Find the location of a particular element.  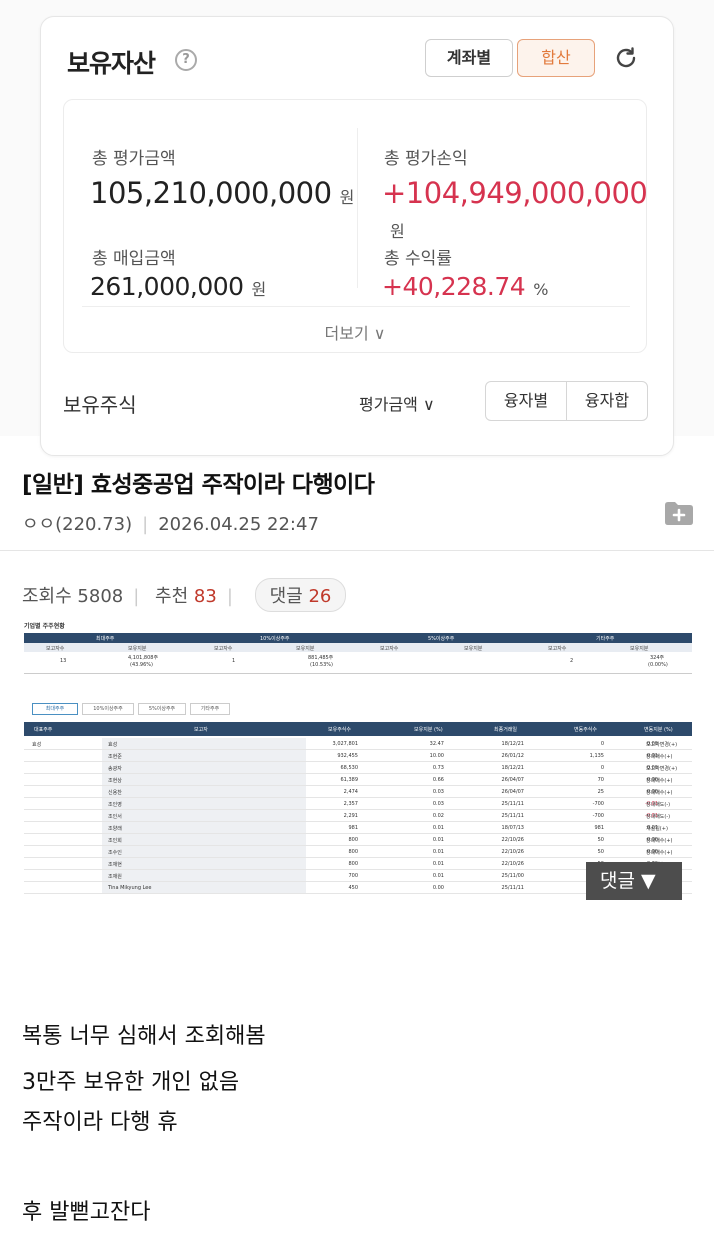

summary-table-header: 최대주주 10%이상주주 5%이상주주 기타주주 is located at coordinates (358, 638).